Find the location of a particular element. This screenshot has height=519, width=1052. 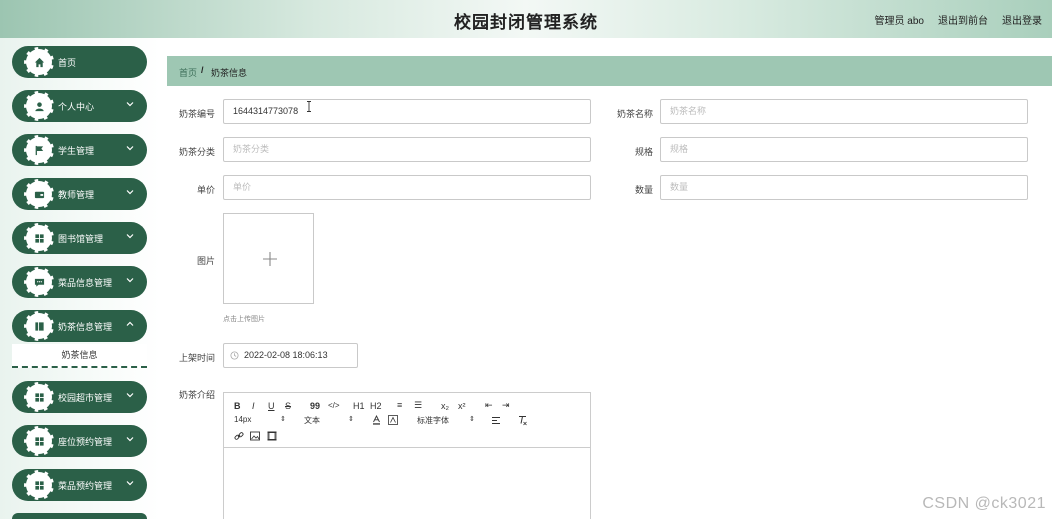

strike-button: S is located at coordinates (288, 406).